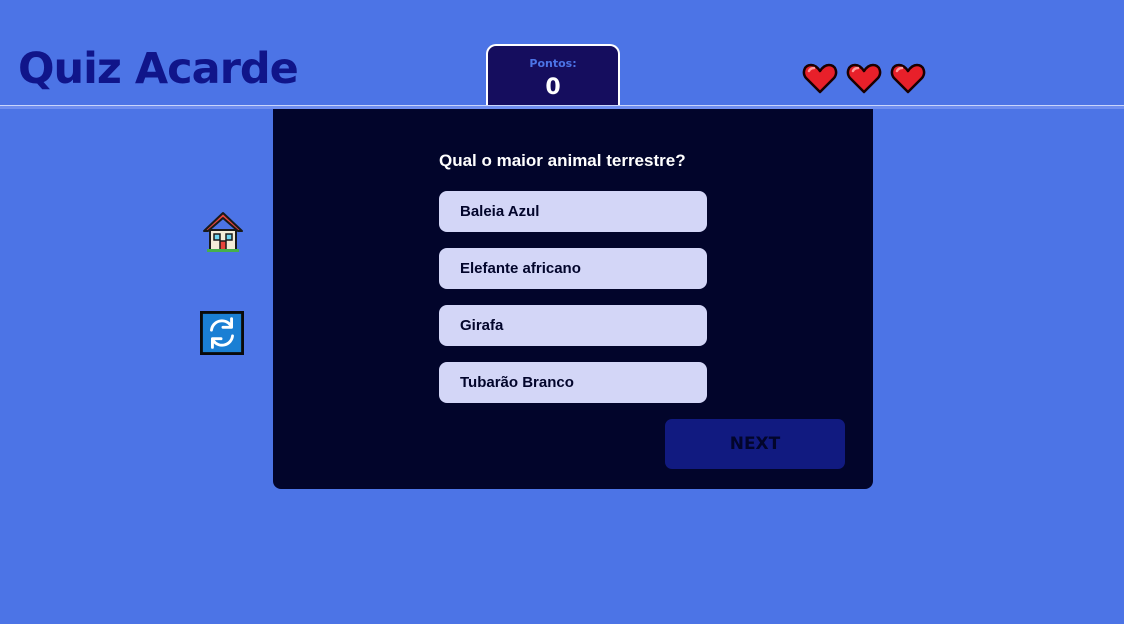 Image resolution: width=1124 pixels, height=624 pixels. Describe the element at coordinates (755, 444) in the screenshot. I see `next-button: NEXT` at that location.